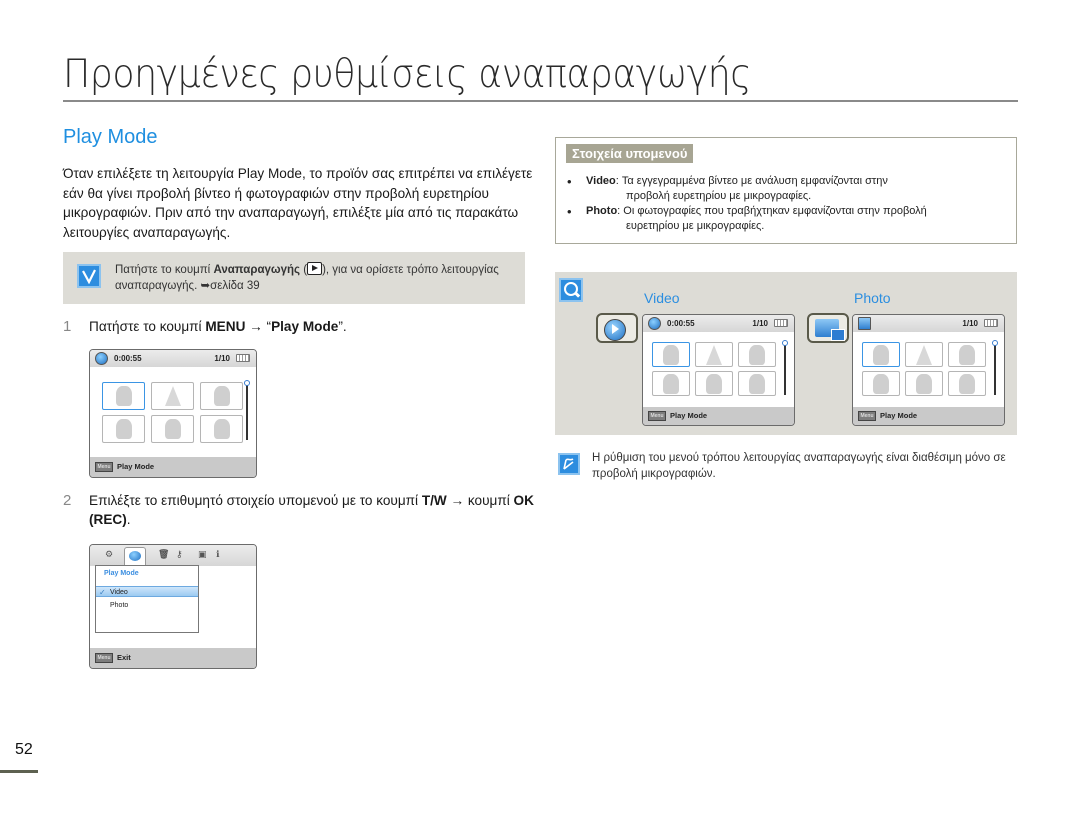 This screenshot has height=825, width=1080. What do you see at coordinates (19, 771) in the screenshot?
I see `page-number-bar` at bounding box center [19, 771].